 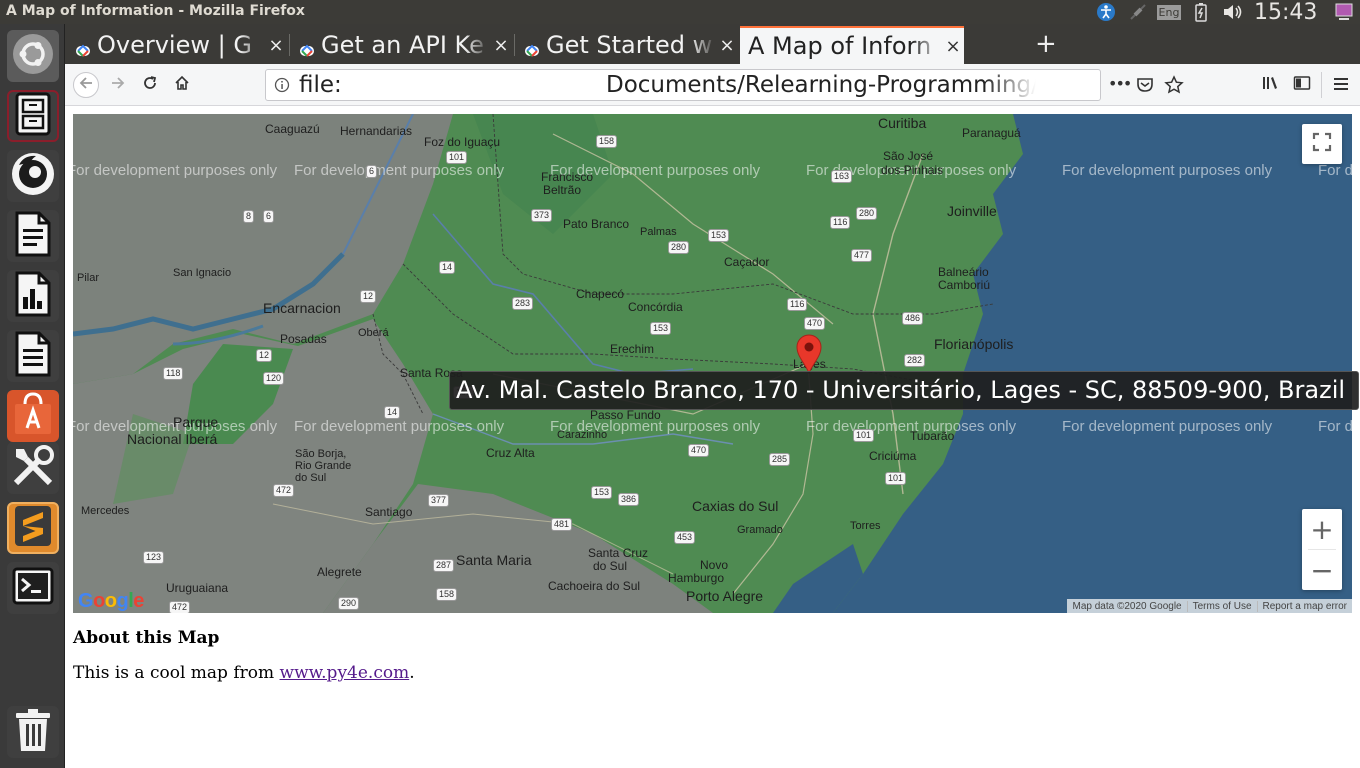 What do you see at coordinates (392, 412) in the screenshot?
I see `road-shield: 14` at bounding box center [392, 412].